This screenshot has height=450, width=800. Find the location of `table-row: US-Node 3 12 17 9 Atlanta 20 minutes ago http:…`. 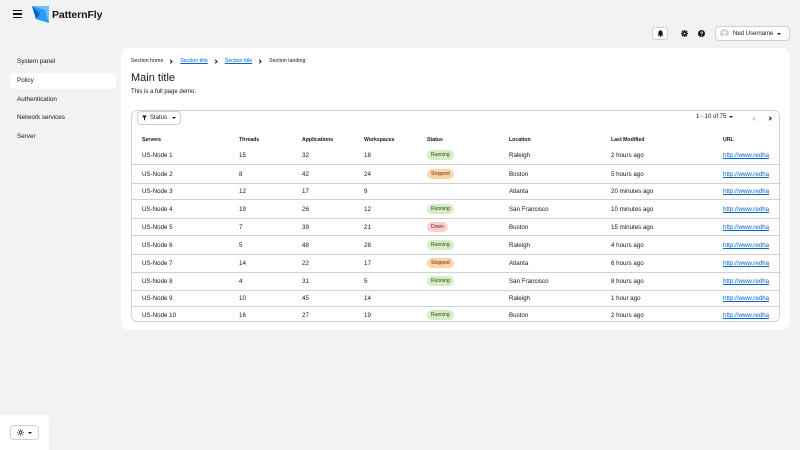

table-row: US-Node 3 12 17 9 Atlanta 20 minutes ago http:… is located at coordinates (456, 192).